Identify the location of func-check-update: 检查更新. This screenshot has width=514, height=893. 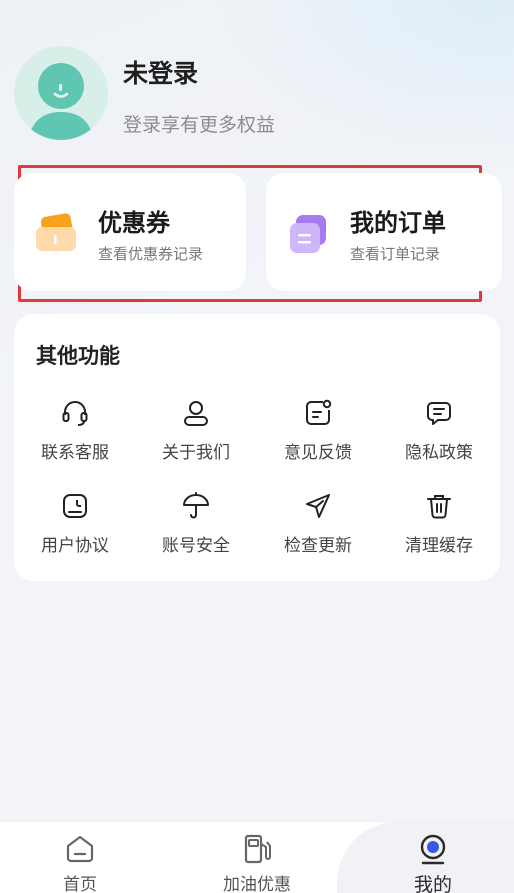
(318, 526).